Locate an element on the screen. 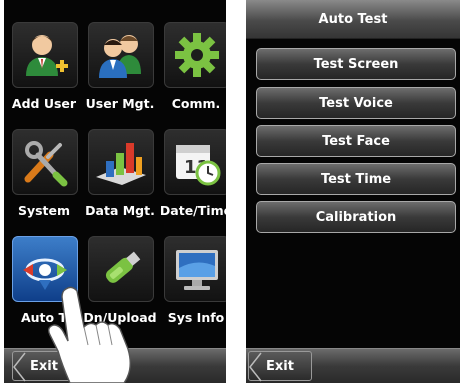 The width and height of the screenshot is (460, 383). menu-label-system: System is located at coordinates (44, 210).